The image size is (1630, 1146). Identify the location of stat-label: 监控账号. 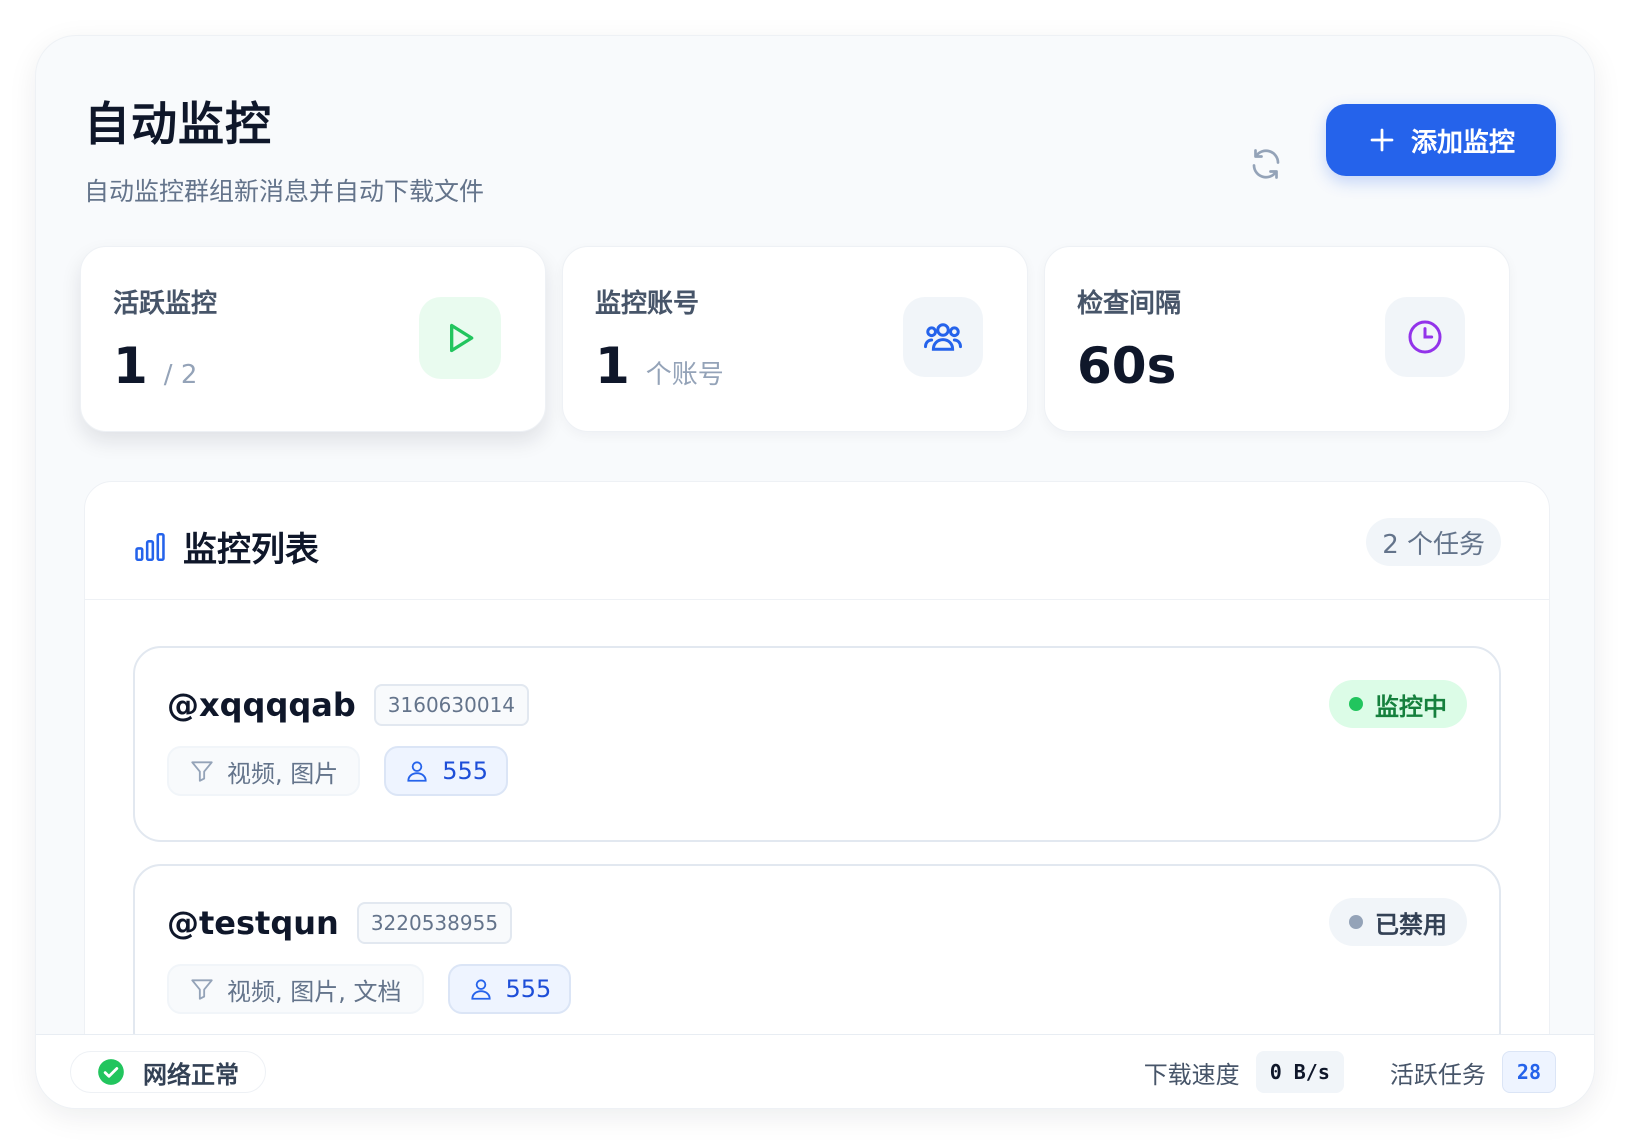
(647, 304).